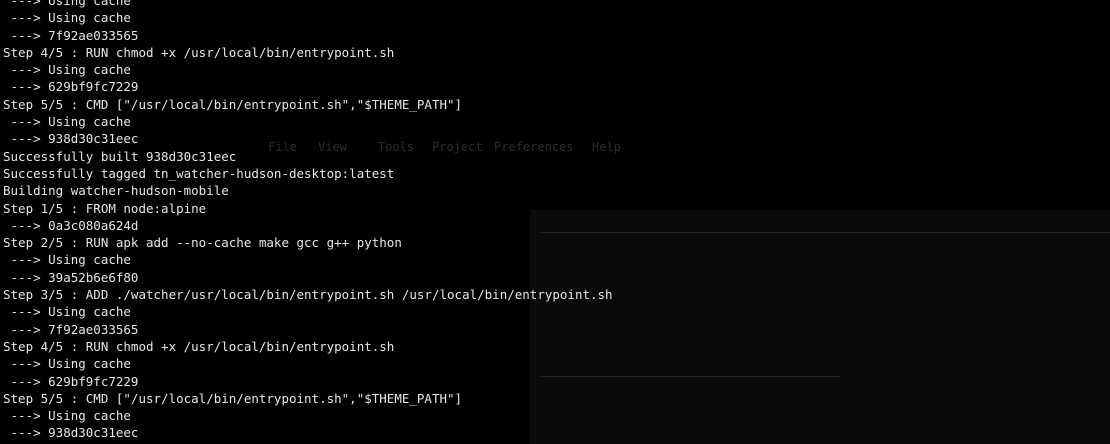 The width and height of the screenshot is (1110, 444). Describe the element at coordinates (71, 225) in the screenshot. I see `terminal-line: ---> 0a3c080a624d` at that location.